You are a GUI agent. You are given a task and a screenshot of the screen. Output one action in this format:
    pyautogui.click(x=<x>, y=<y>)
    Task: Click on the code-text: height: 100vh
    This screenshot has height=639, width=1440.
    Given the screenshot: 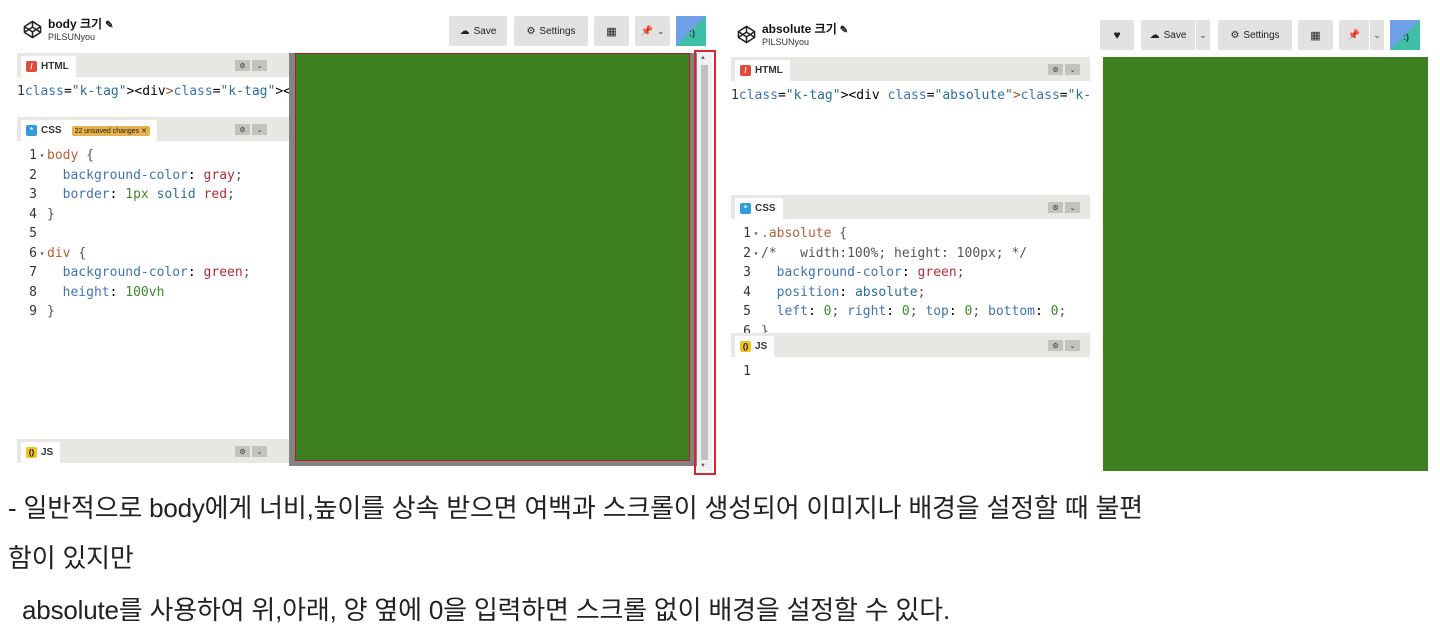 What is the action you would take?
    pyautogui.click(x=113, y=292)
    